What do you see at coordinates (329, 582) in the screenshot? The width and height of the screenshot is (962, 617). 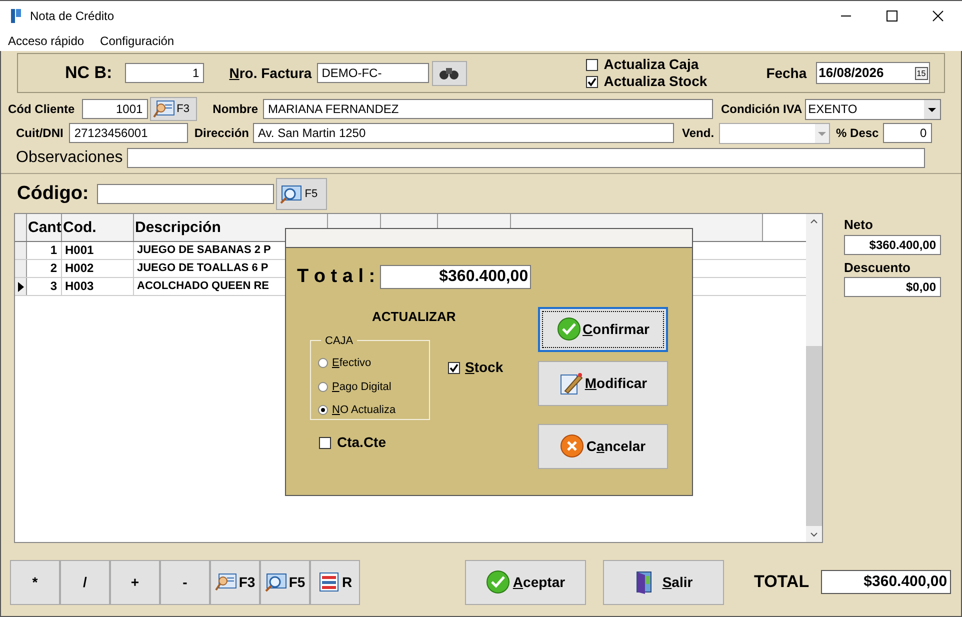 I see `list-icon` at bounding box center [329, 582].